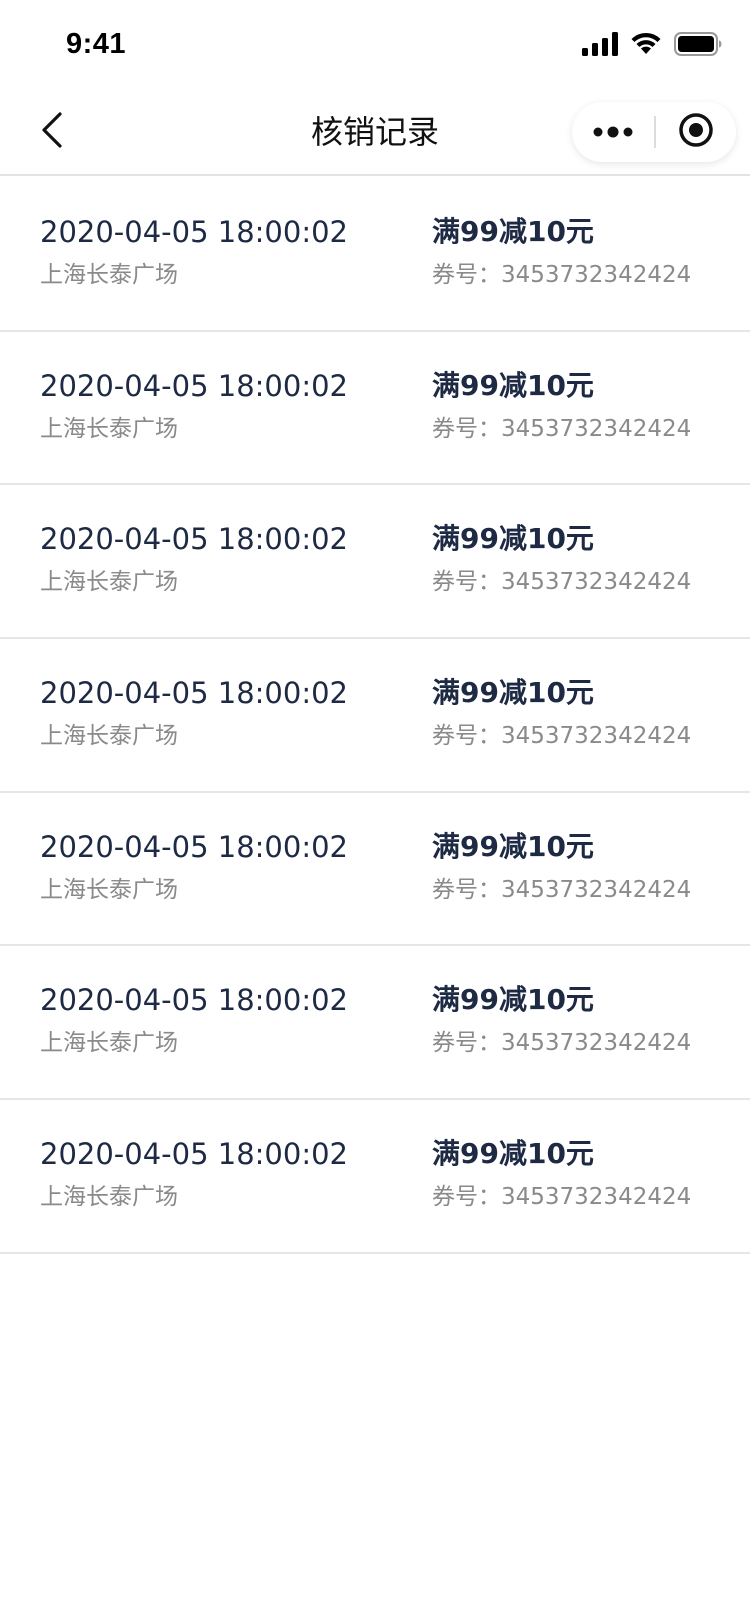 This screenshot has width=750, height=1624. Describe the element at coordinates (698, 46) in the screenshot. I see `battery-icon` at that location.